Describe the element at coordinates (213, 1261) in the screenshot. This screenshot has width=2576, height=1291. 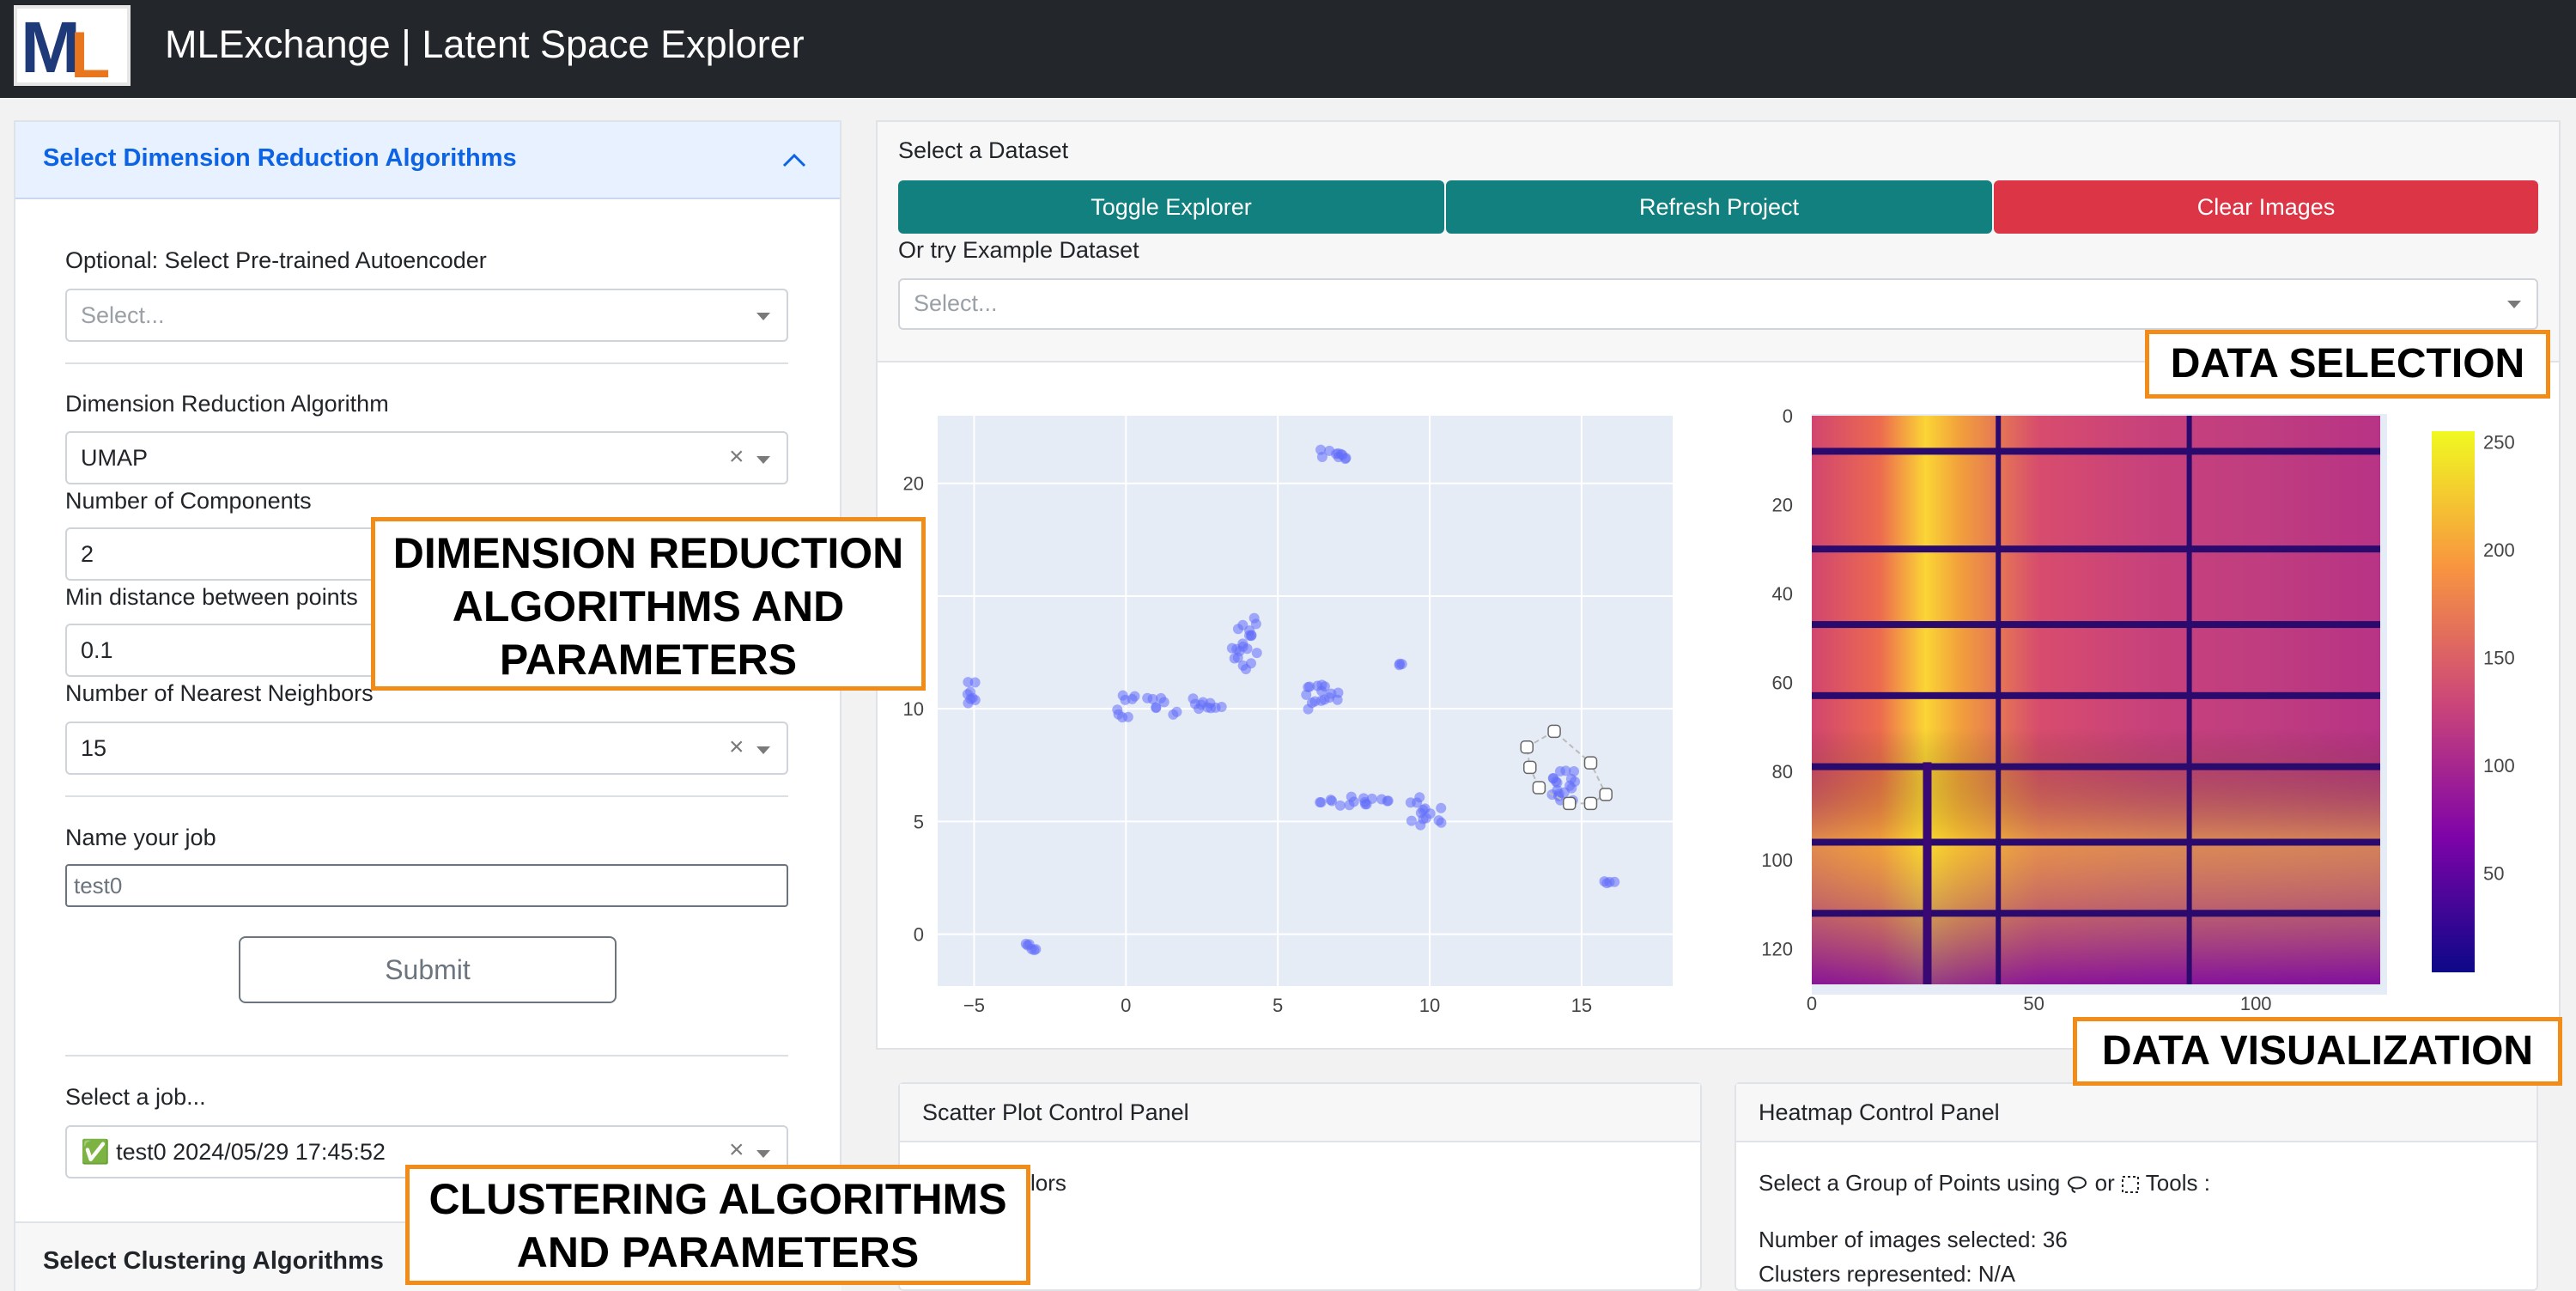
I see `clustering-title: Select Clustering Algorithms` at that location.